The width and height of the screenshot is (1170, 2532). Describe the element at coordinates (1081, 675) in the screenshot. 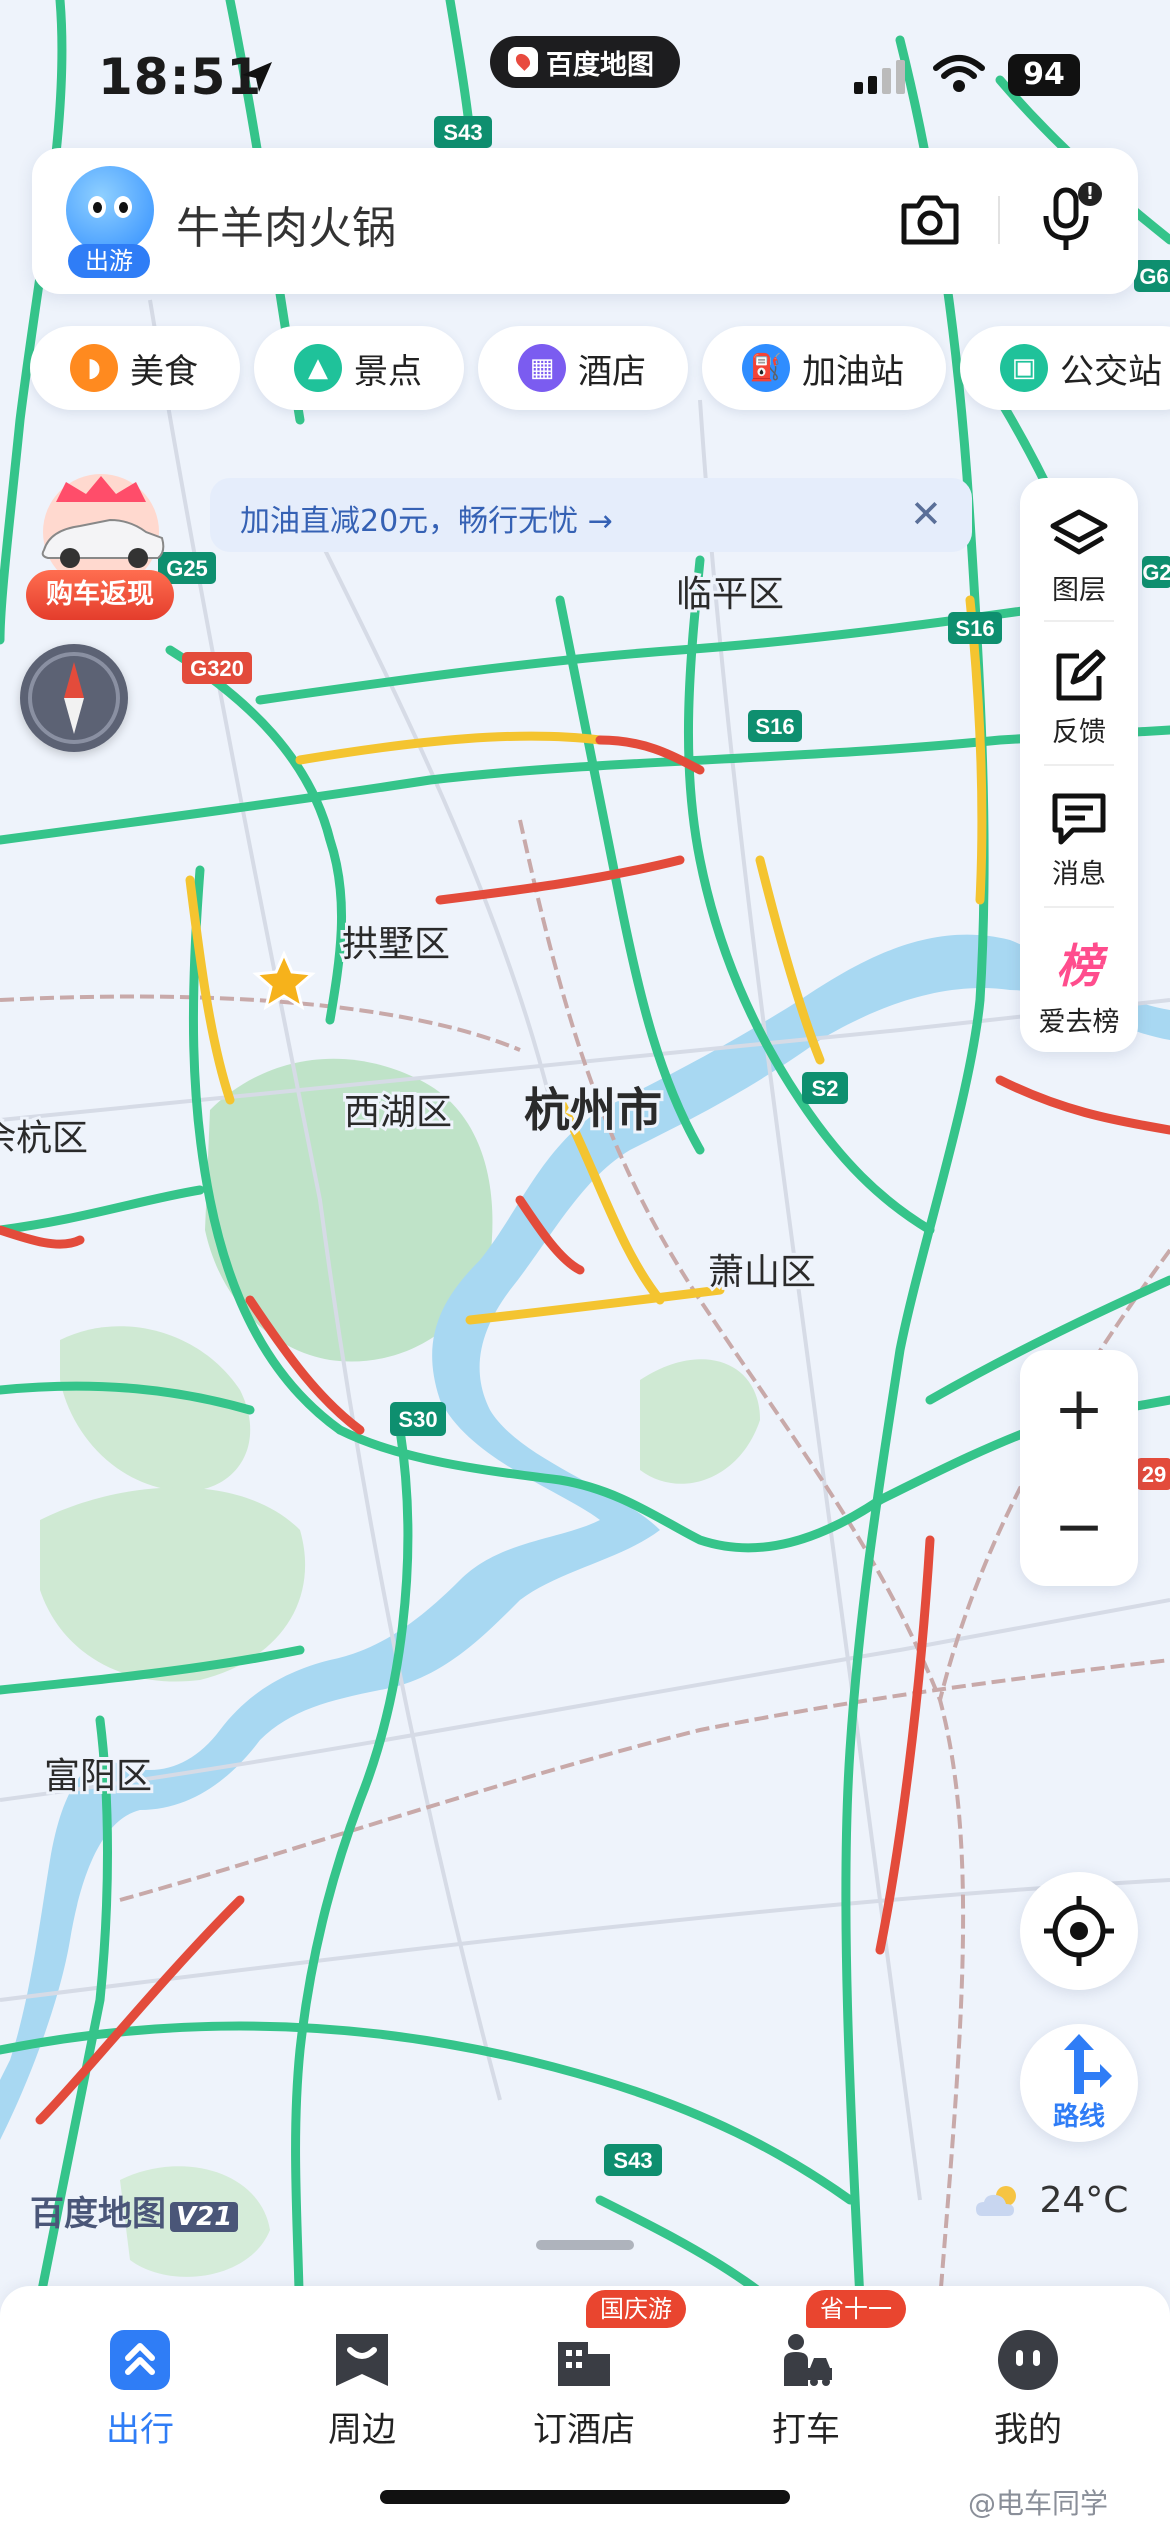

I see `feedback-icon` at that location.